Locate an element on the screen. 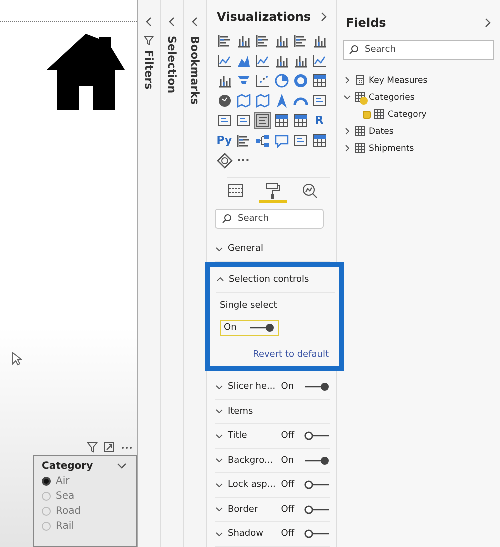 The width and height of the screenshot is (500, 547). section-header: Items is located at coordinates (257, 411).